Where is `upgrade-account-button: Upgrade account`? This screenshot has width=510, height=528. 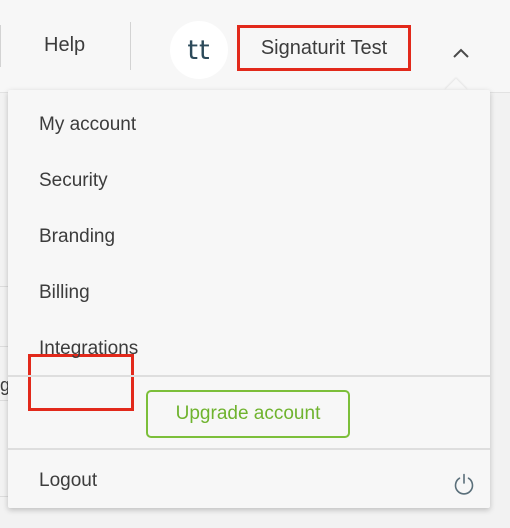 upgrade-account-button: Upgrade account is located at coordinates (248, 414).